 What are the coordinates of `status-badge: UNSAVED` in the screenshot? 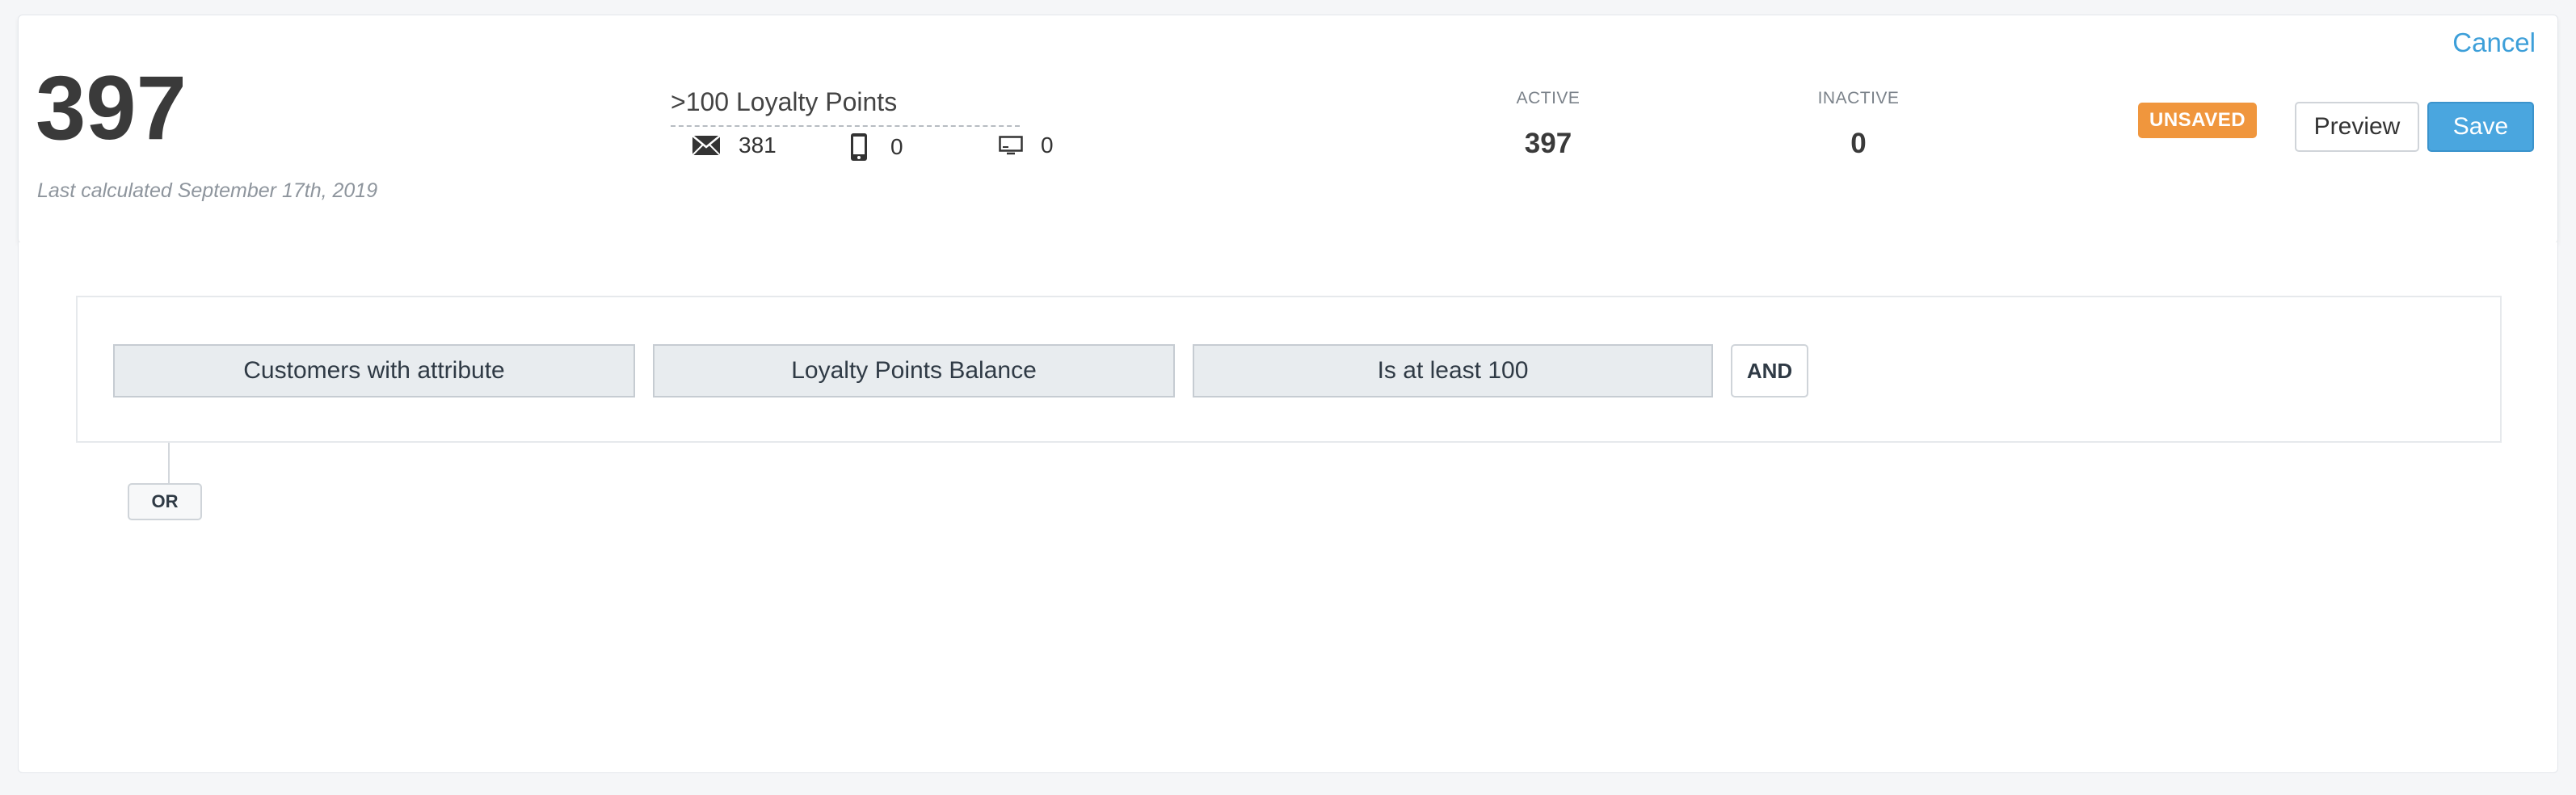 It's located at (2198, 120).